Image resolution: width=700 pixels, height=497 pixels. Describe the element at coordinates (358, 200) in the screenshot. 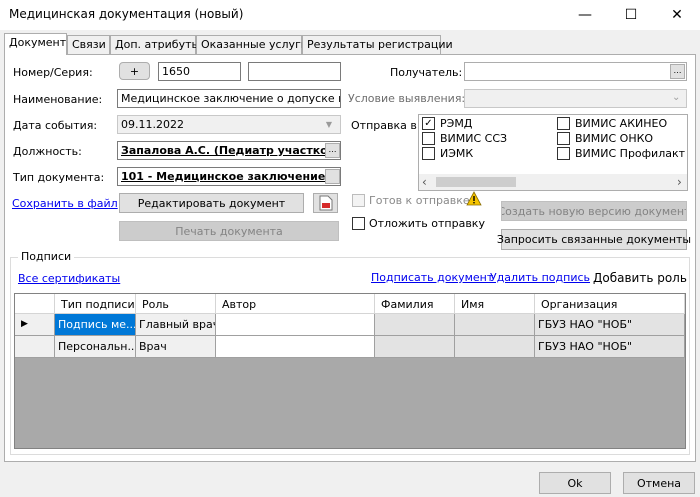

I see `ready-to-send-checkbox` at that location.